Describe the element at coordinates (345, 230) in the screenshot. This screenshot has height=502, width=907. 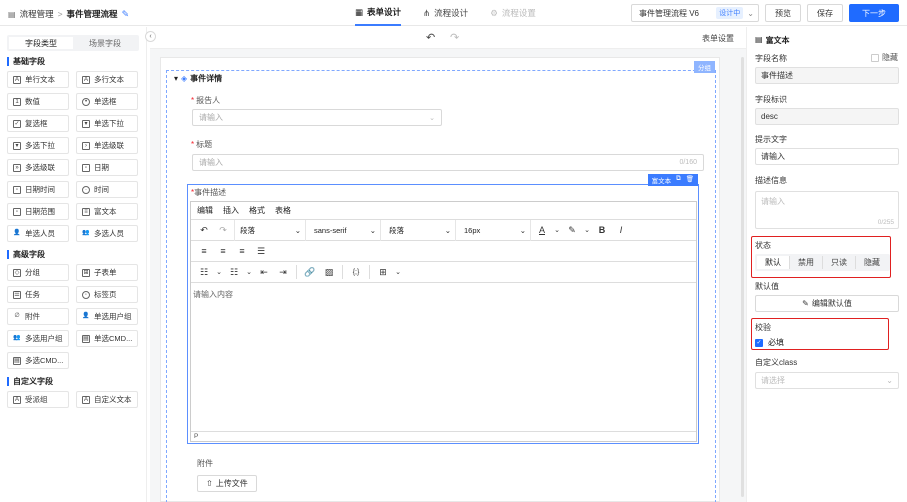
I see `font-family-select: sans-serif ⌄` at that location.